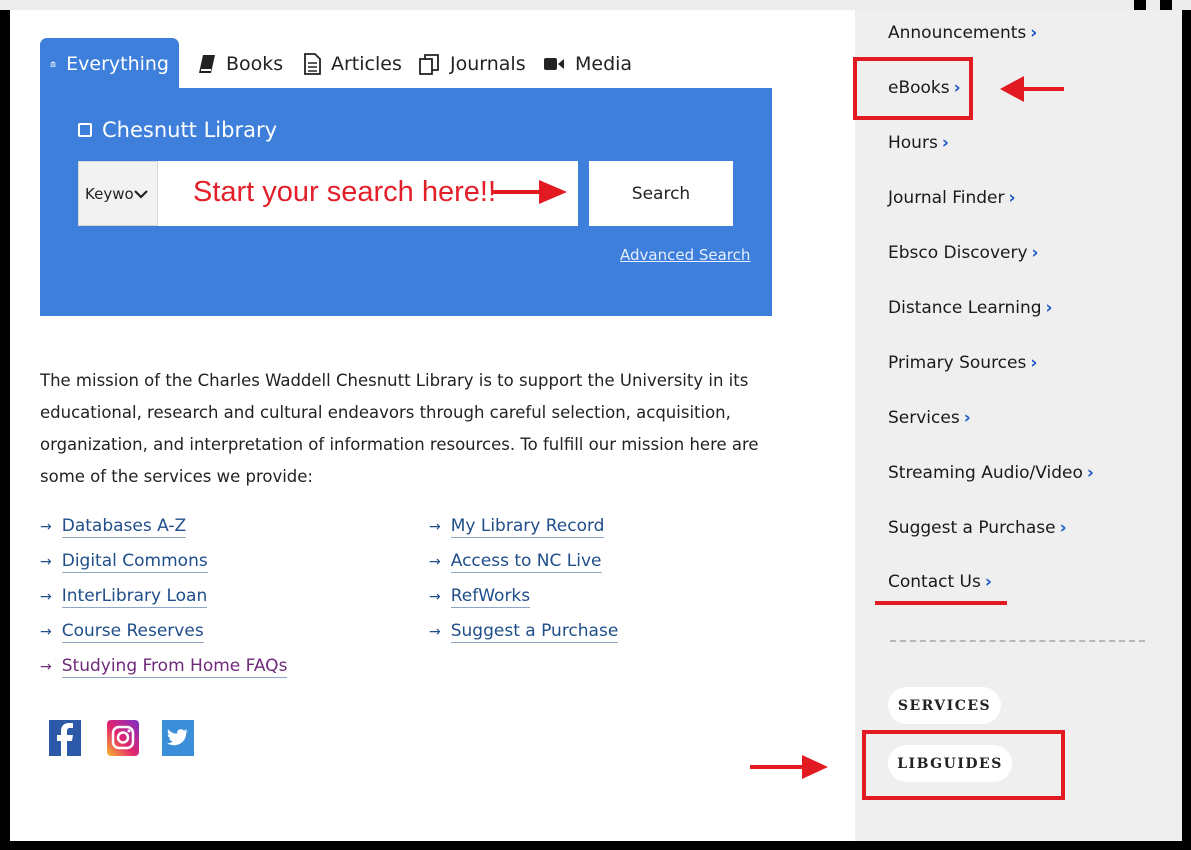 The height and width of the screenshot is (850, 1191). Describe the element at coordinates (595, 5) in the screenshot. I see `top-strip` at that location.